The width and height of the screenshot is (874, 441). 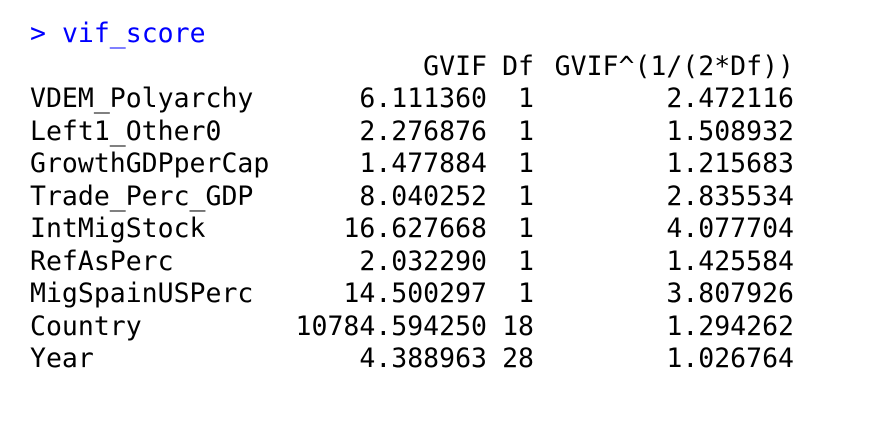 What do you see at coordinates (730, 163) in the screenshot?
I see `row-gvif-adjusted: 1.215683` at bounding box center [730, 163].